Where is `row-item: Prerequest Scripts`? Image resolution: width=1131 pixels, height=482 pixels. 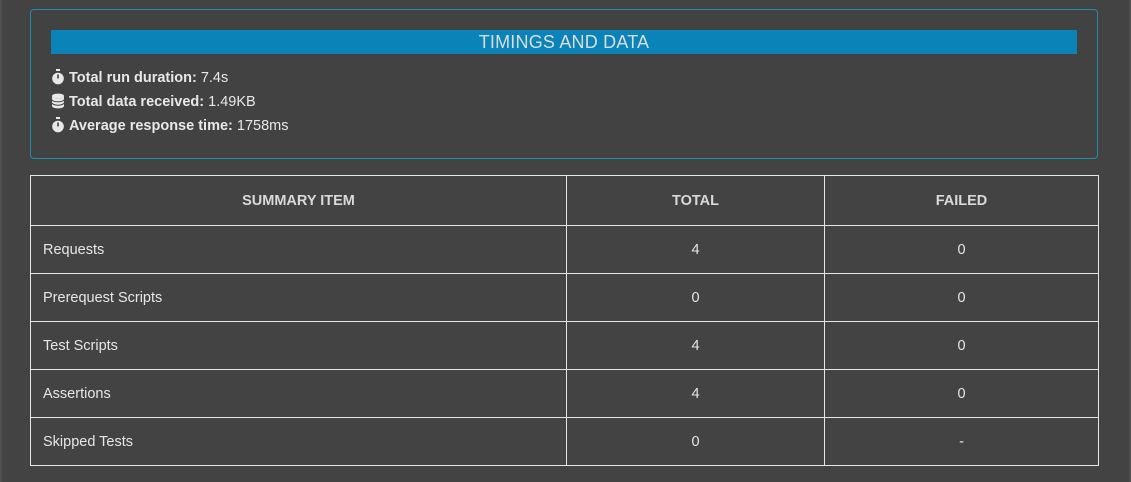 row-item: Prerequest Scripts is located at coordinates (298, 297).